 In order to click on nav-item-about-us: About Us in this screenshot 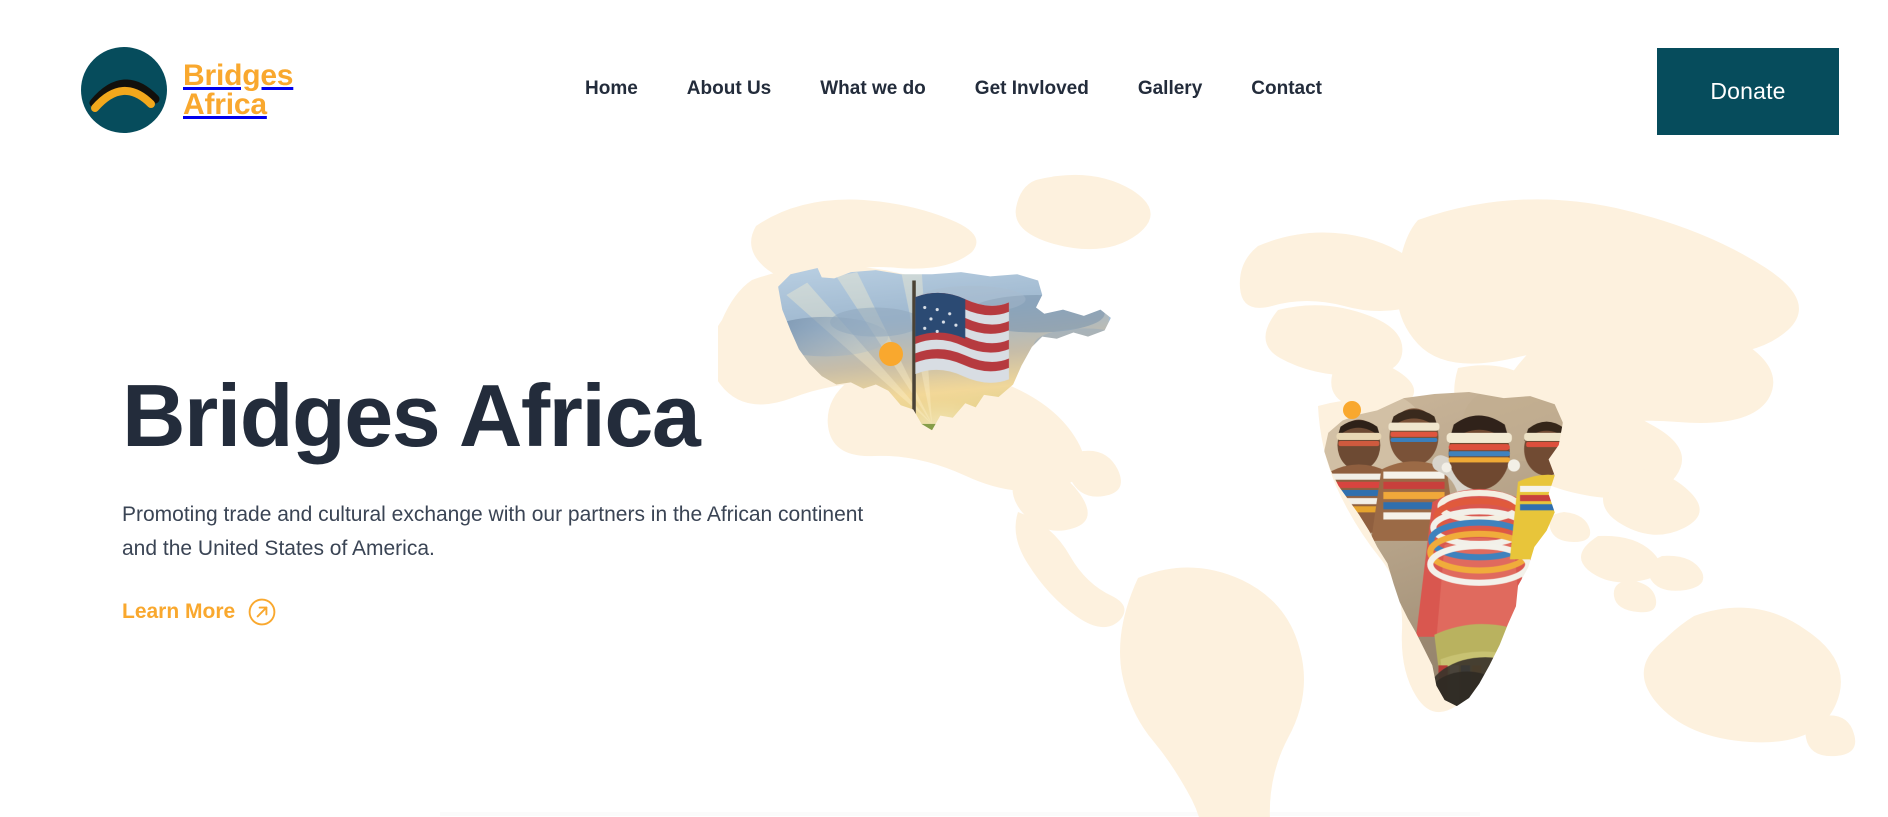, I will do `click(729, 89)`.